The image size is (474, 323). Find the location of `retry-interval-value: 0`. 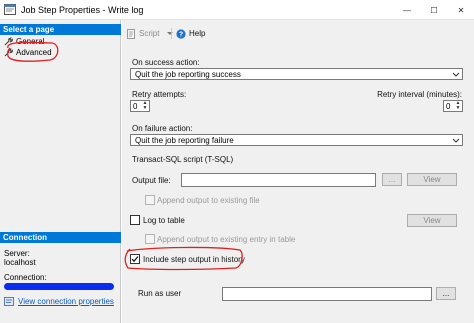

retry-interval-value: 0 is located at coordinates (448, 106).